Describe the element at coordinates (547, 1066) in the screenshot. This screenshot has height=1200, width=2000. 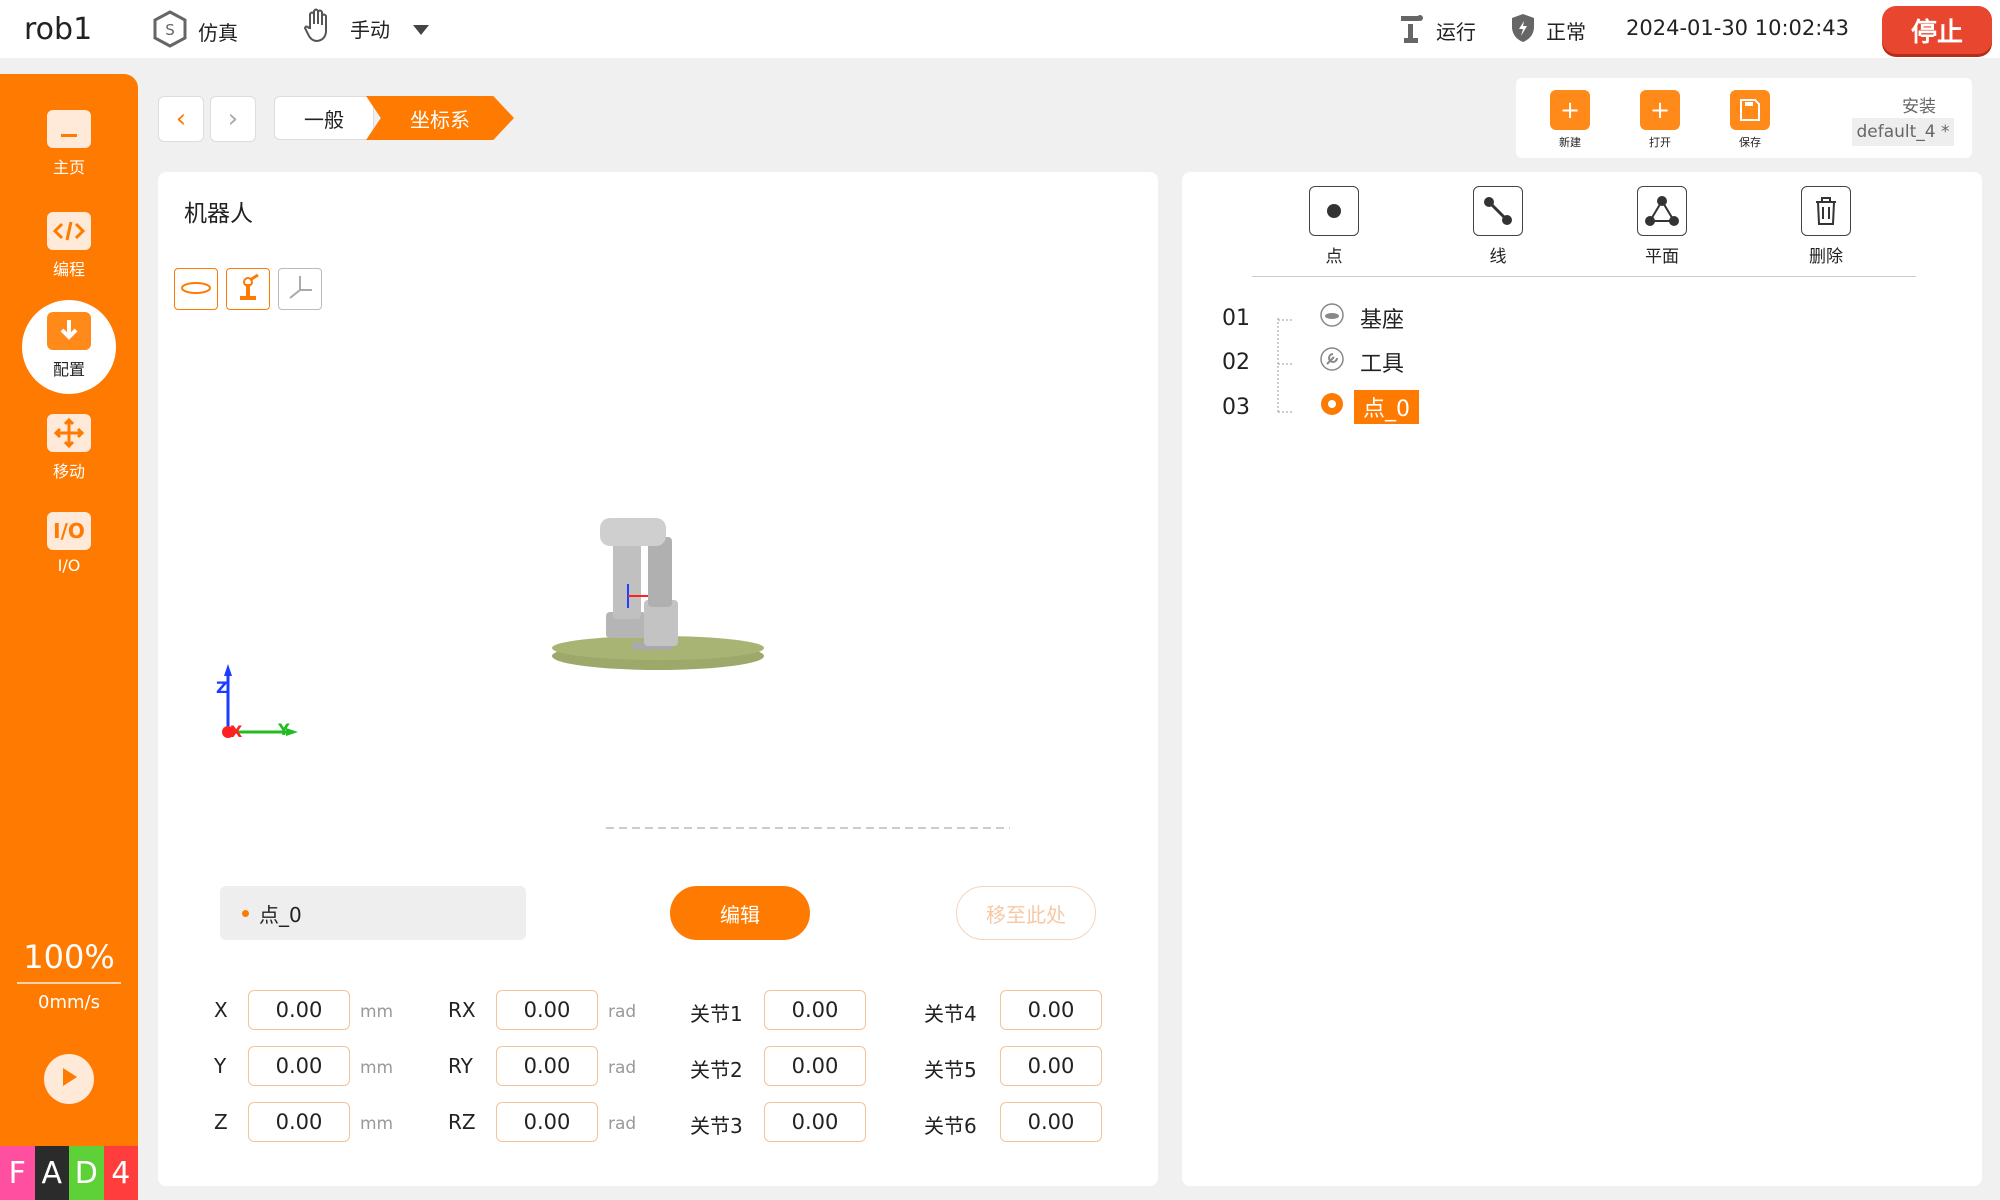
I see `field-ry-input: 0.00` at that location.